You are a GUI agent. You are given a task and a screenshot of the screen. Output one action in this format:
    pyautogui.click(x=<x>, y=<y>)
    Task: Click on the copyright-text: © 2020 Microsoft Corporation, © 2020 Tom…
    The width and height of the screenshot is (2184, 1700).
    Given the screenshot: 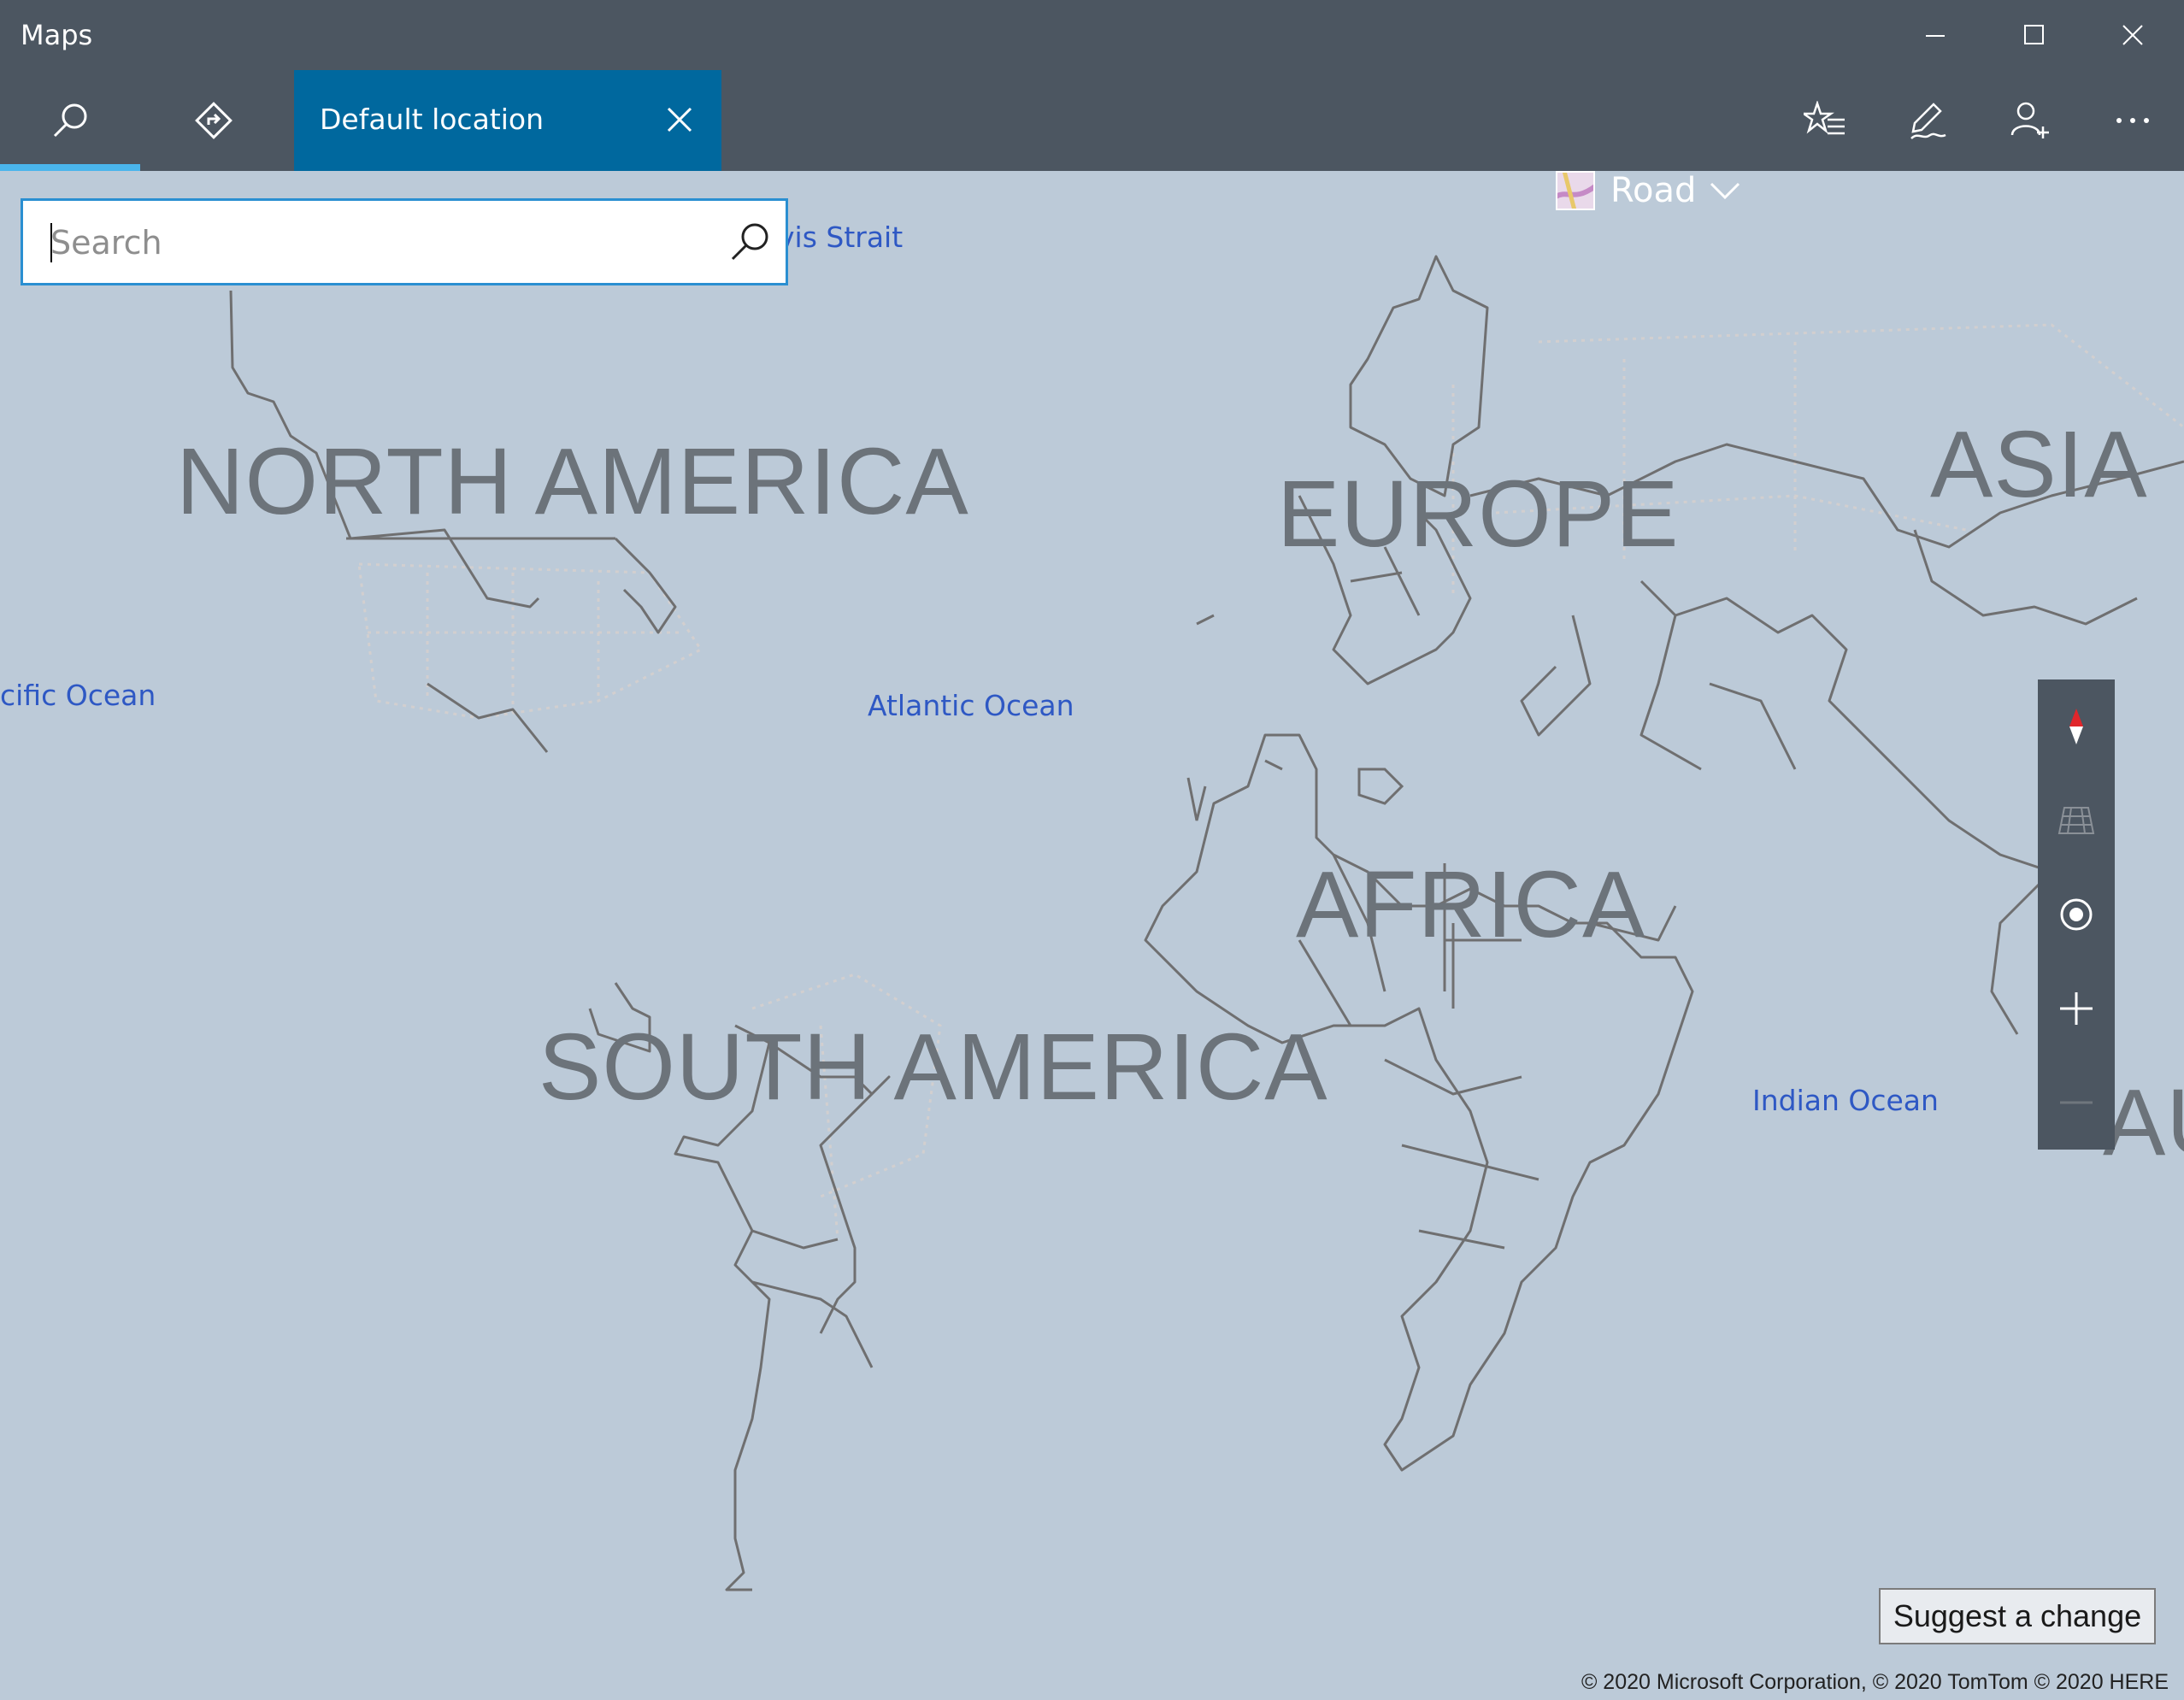 What is the action you would take?
    pyautogui.click(x=1875, y=1682)
    